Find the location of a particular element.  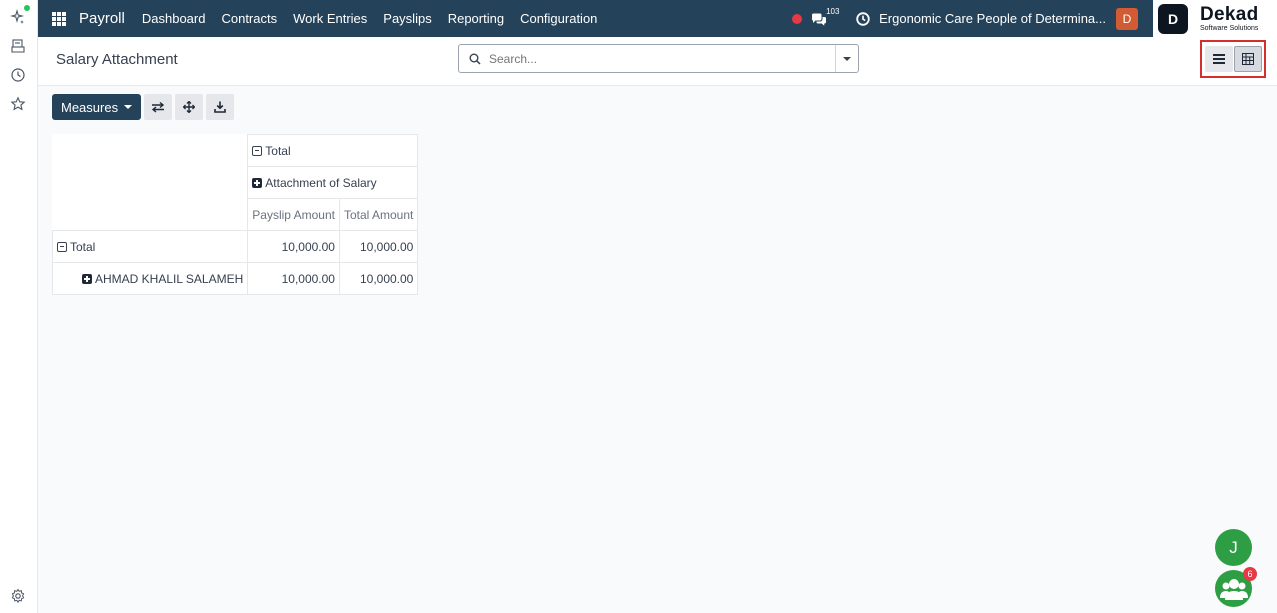

measures-button: Measures is located at coordinates (97, 107).